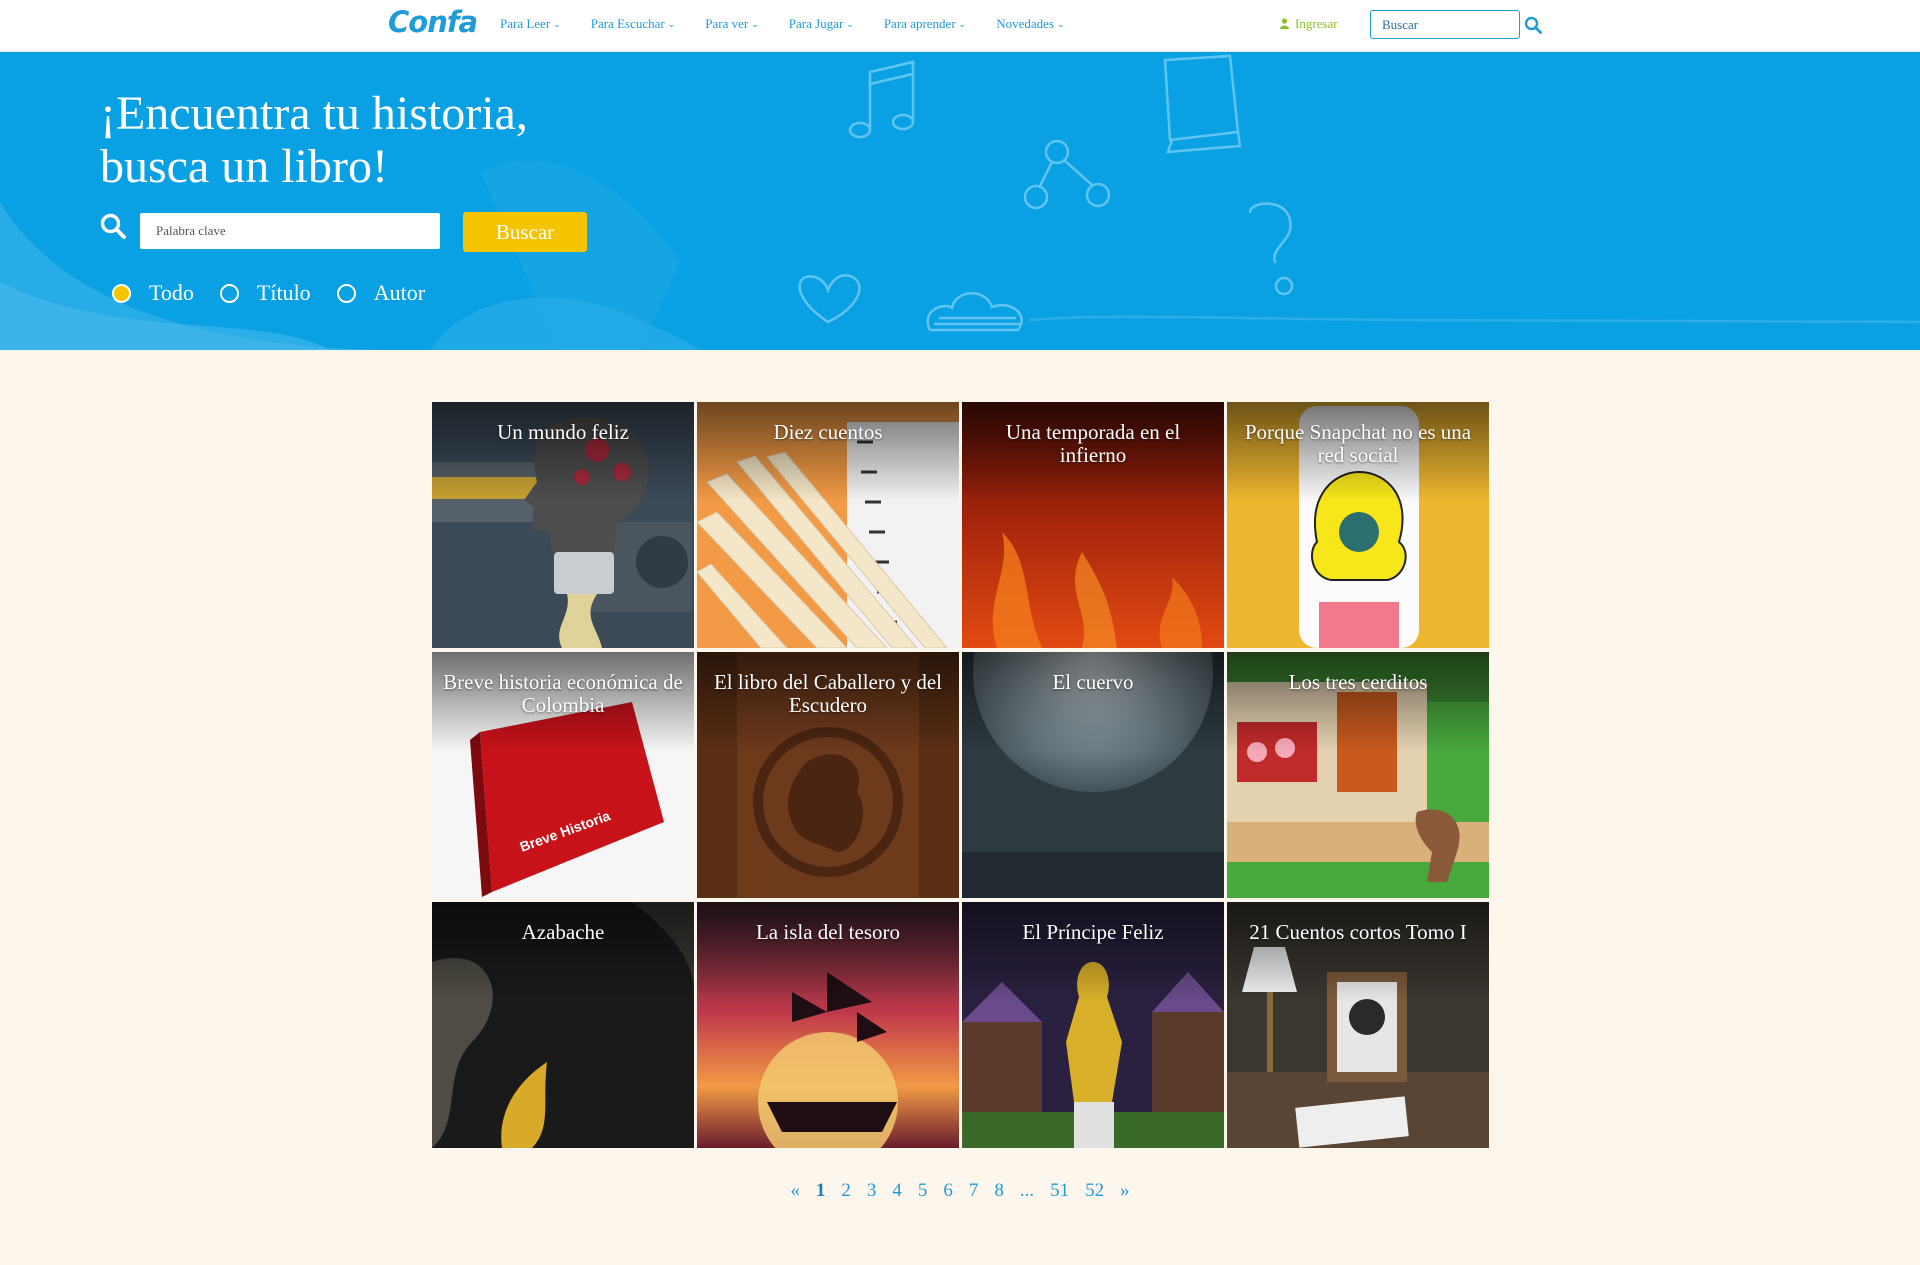 The height and width of the screenshot is (1265, 1920). I want to click on book-title: 21 Cuentos cortos Tomo I, so click(1358, 932).